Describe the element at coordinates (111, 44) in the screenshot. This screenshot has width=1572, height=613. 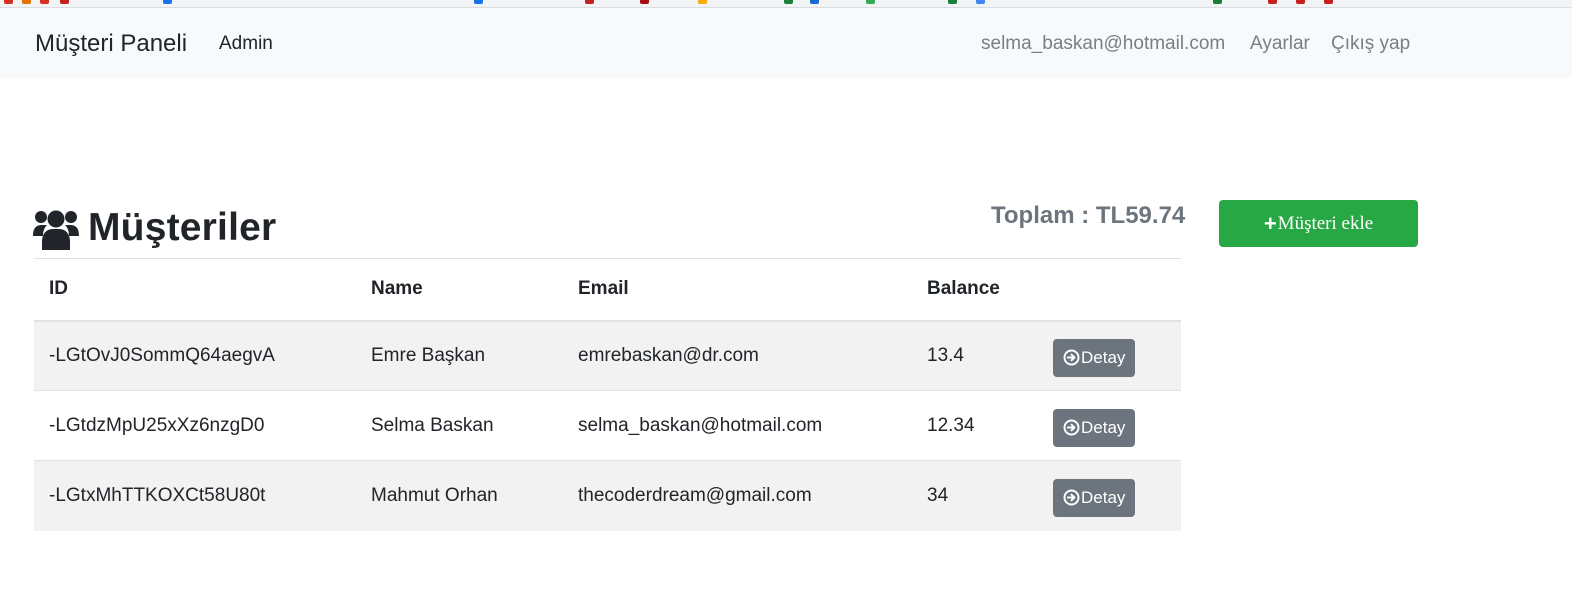
I see `navbar-brand: Müşteri Paneli` at that location.